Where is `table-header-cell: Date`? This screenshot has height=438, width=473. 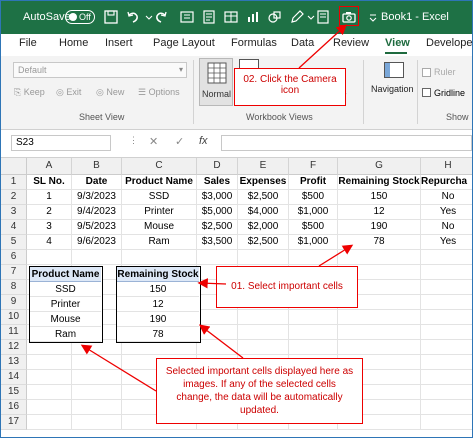
table-header-cell: Date is located at coordinates (97, 182).